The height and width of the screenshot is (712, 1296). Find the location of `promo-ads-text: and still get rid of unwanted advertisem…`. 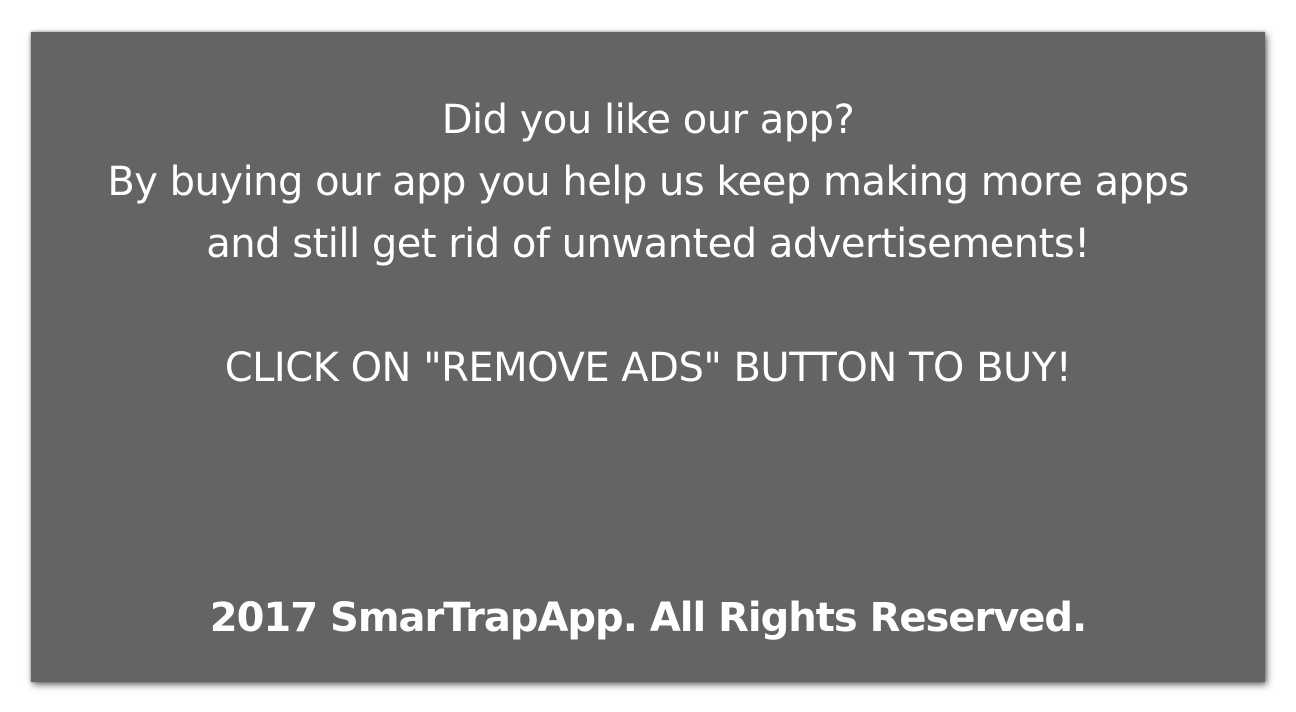

promo-ads-text: and still get rid of unwanted advertisem… is located at coordinates (648, 244).